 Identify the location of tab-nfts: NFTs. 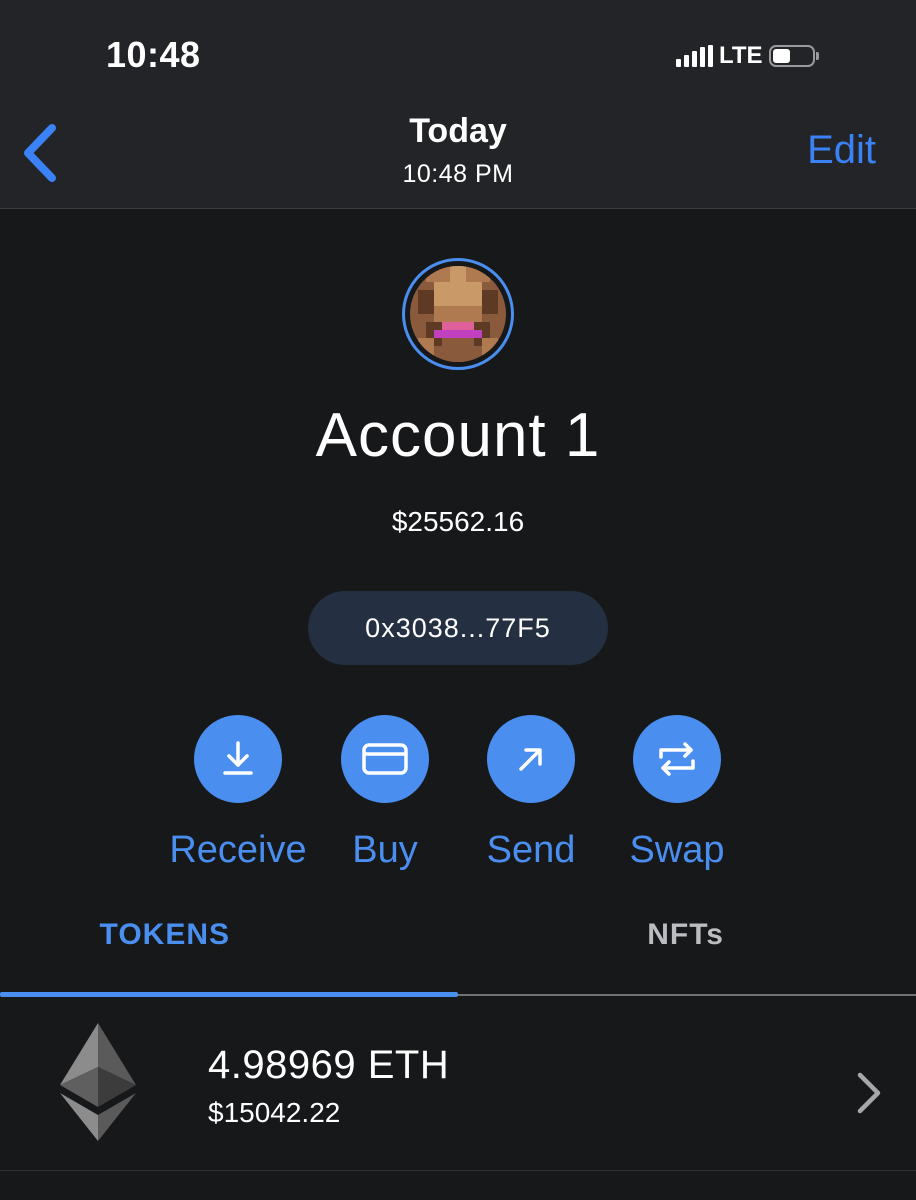
(687, 935).